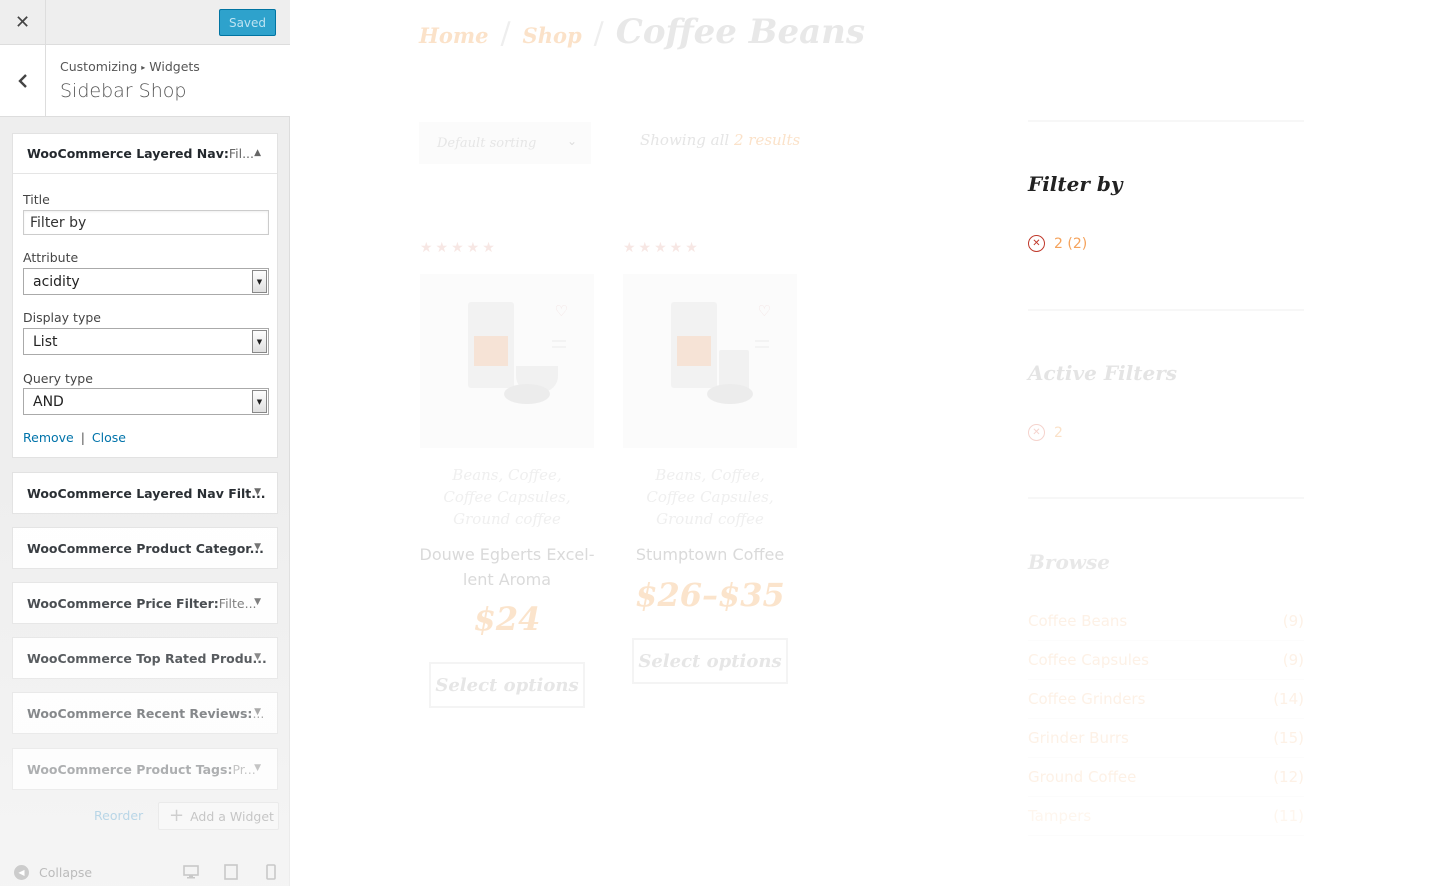  I want to click on dropdown-arrow-icon: ▼, so click(259, 281).